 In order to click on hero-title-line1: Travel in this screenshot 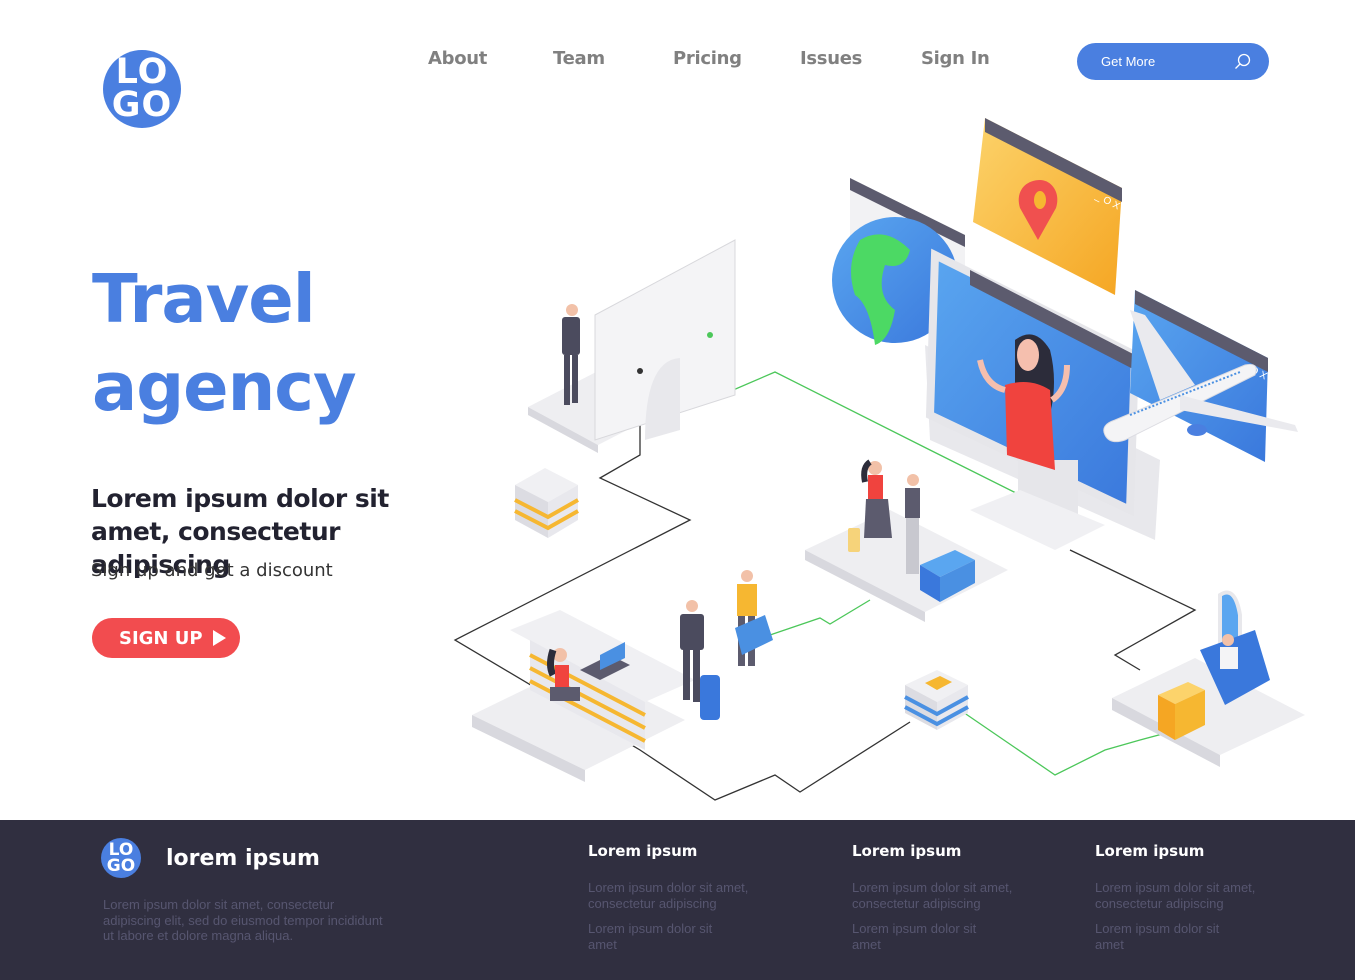, I will do `click(204, 299)`.